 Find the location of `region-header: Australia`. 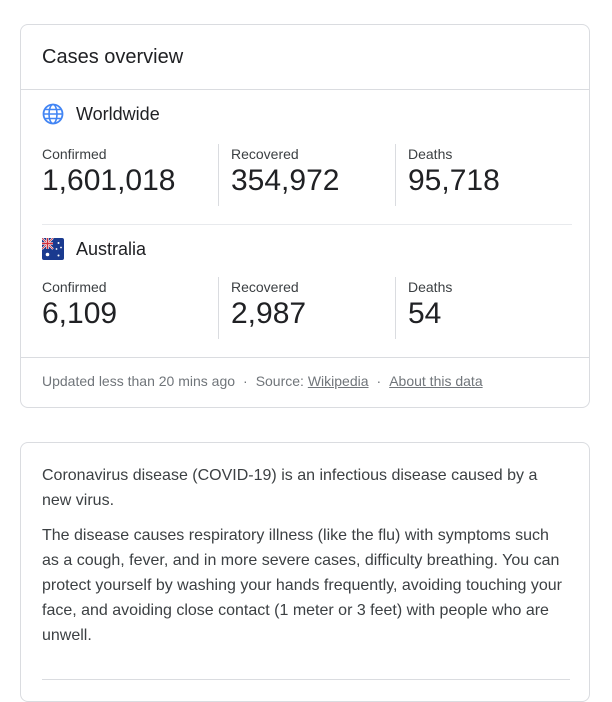

region-header: Australia is located at coordinates (306, 249).